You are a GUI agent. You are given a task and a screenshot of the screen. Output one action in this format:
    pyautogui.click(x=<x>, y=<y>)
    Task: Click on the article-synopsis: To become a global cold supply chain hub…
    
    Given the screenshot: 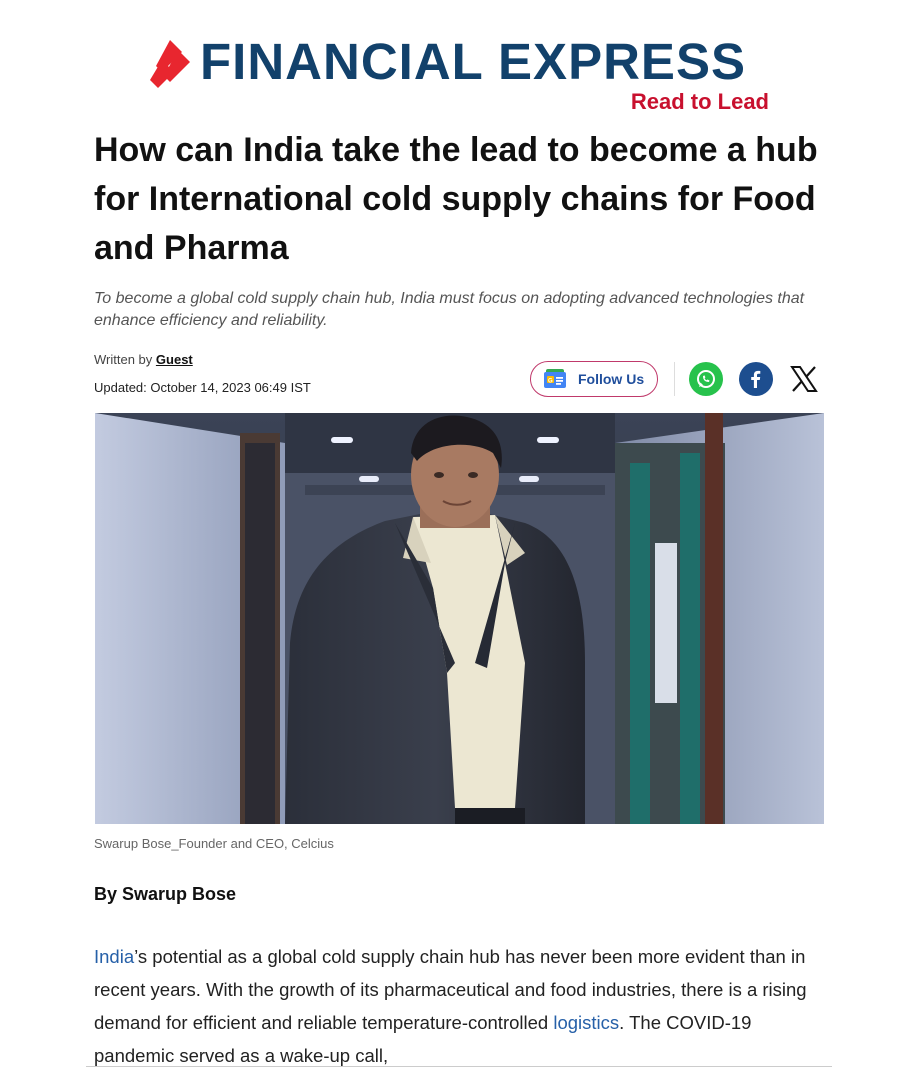 What is the action you would take?
    pyautogui.click(x=449, y=309)
    